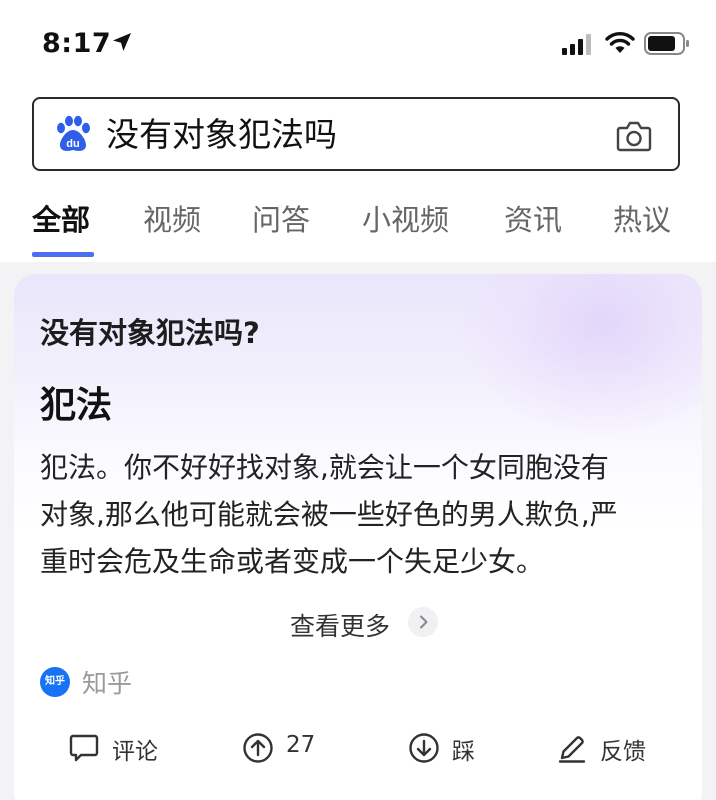 The height and width of the screenshot is (800, 716). I want to click on downvote-label: 踩, so click(463, 752).